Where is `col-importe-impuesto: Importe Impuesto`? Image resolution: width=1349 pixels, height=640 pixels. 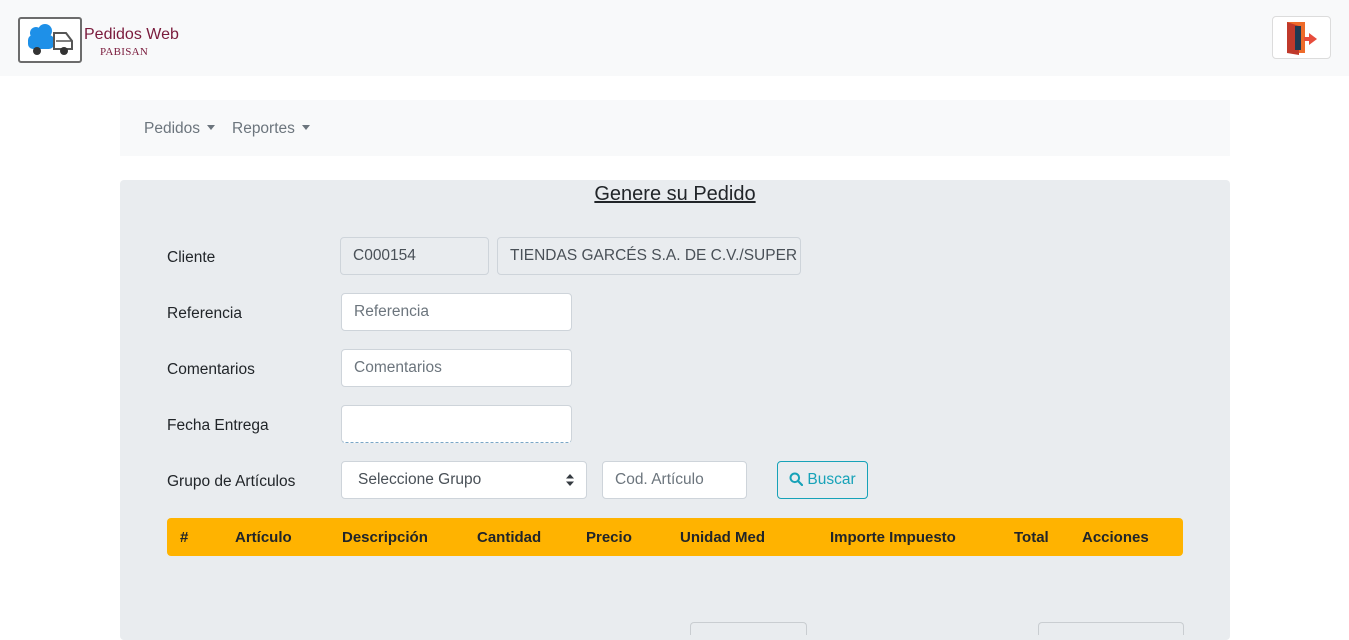
col-importe-impuesto: Importe Impuesto is located at coordinates (893, 537).